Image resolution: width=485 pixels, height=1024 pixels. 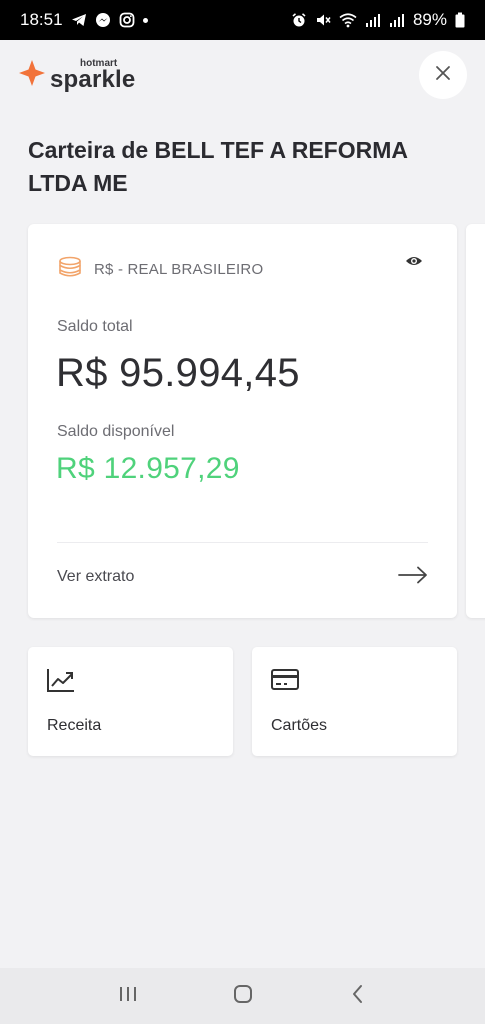 I want to click on revenue-label: Receita, so click(x=74, y=725).